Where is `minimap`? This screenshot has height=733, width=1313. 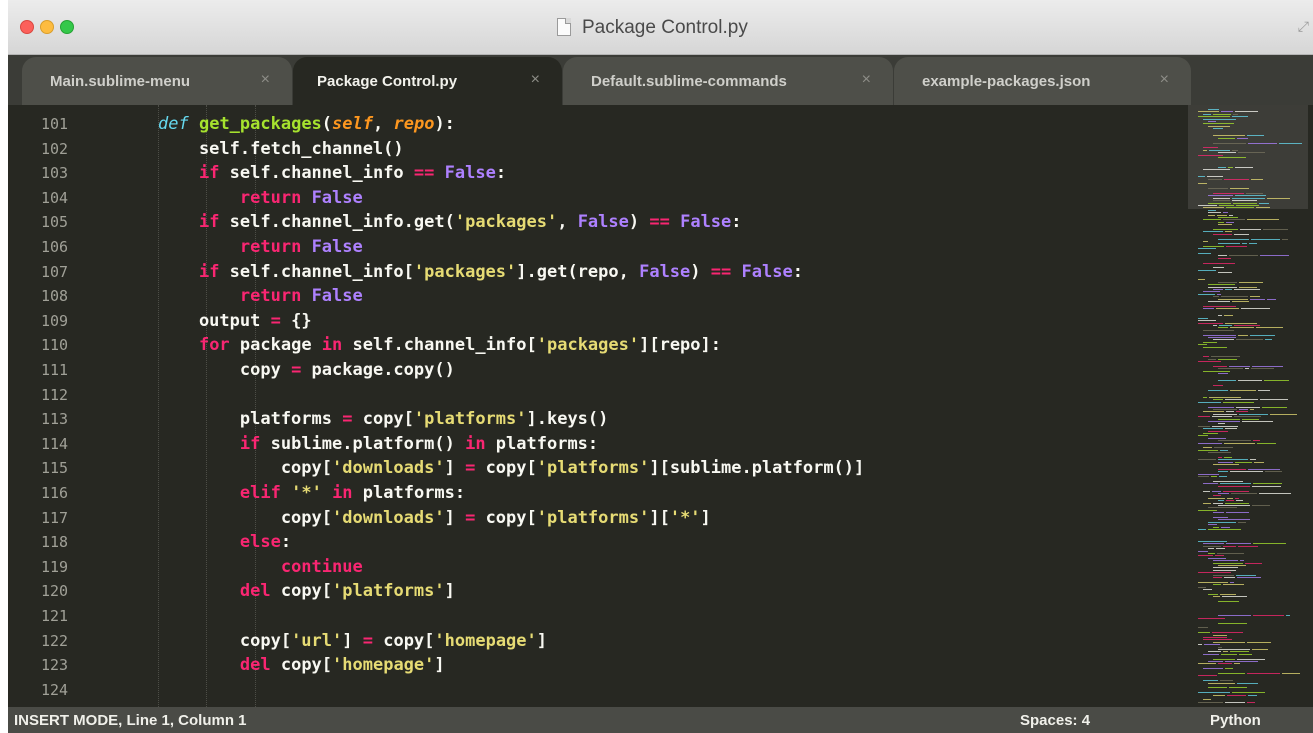 minimap is located at coordinates (1250, 406).